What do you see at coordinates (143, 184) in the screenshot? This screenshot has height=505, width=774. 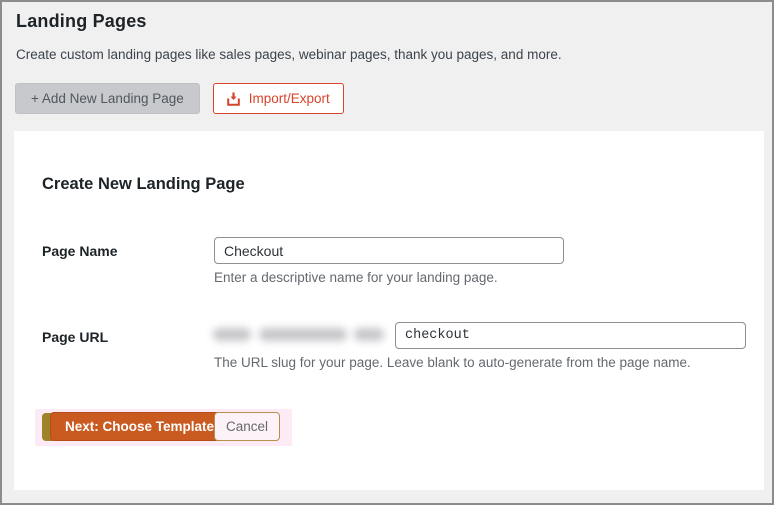 I see `card-heading: Create New Landing Page` at bounding box center [143, 184].